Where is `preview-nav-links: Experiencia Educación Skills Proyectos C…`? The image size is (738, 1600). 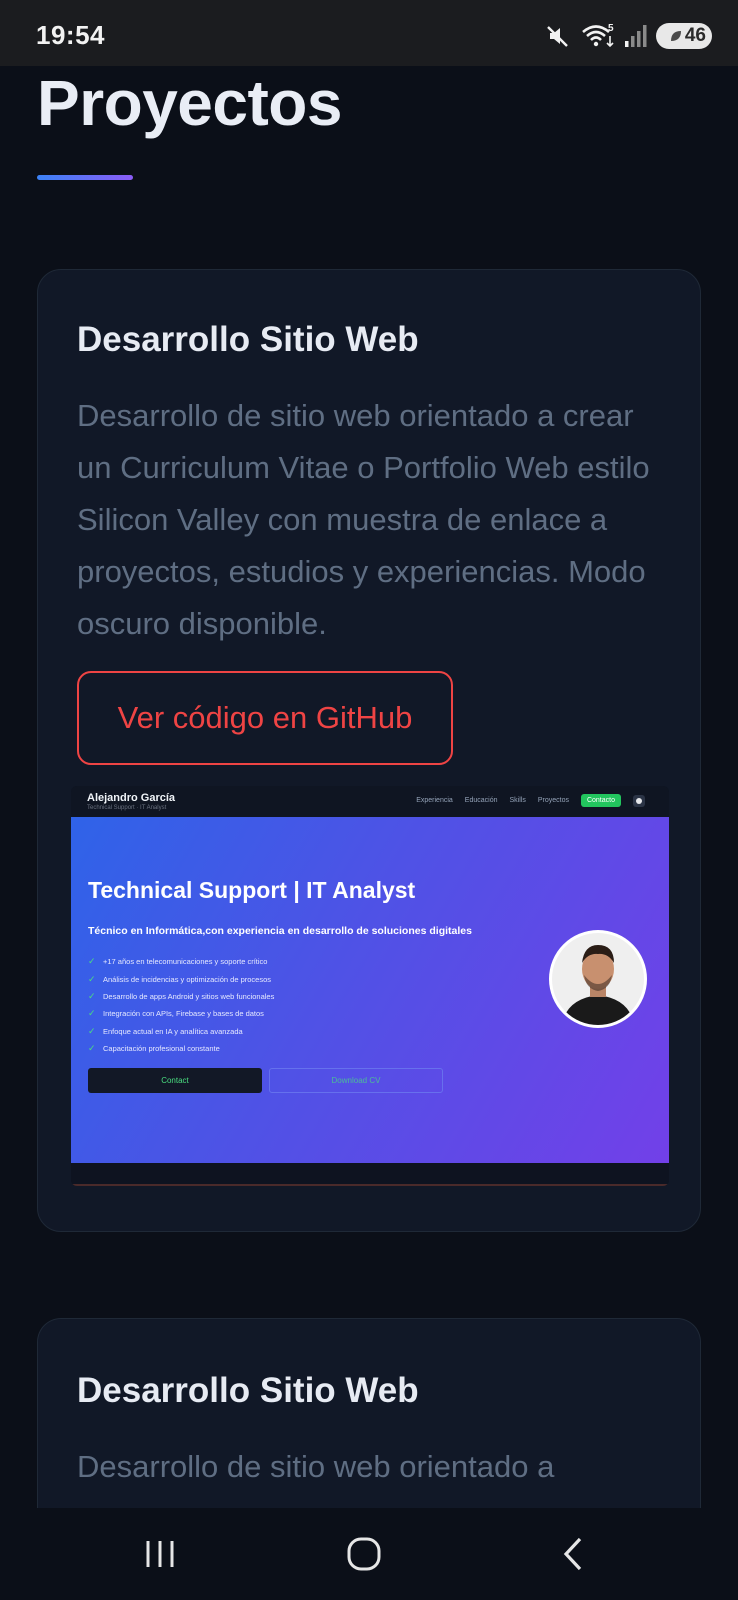
preview-nav-links: Experiencia Educación Skills Proyectos C… is located at coordinates (530, 800).